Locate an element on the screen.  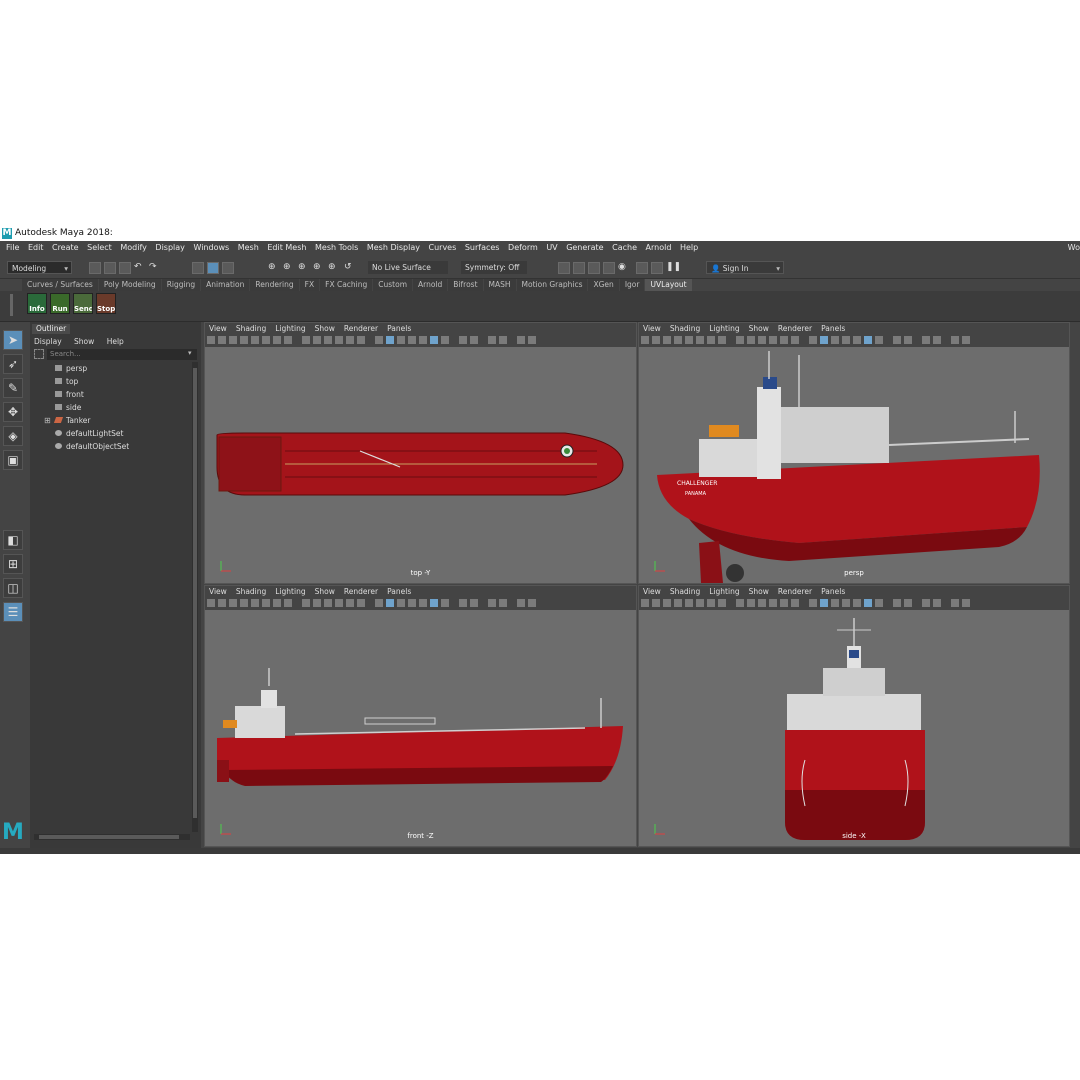
menu-windows: Windows is located at coordinates (211, 247).